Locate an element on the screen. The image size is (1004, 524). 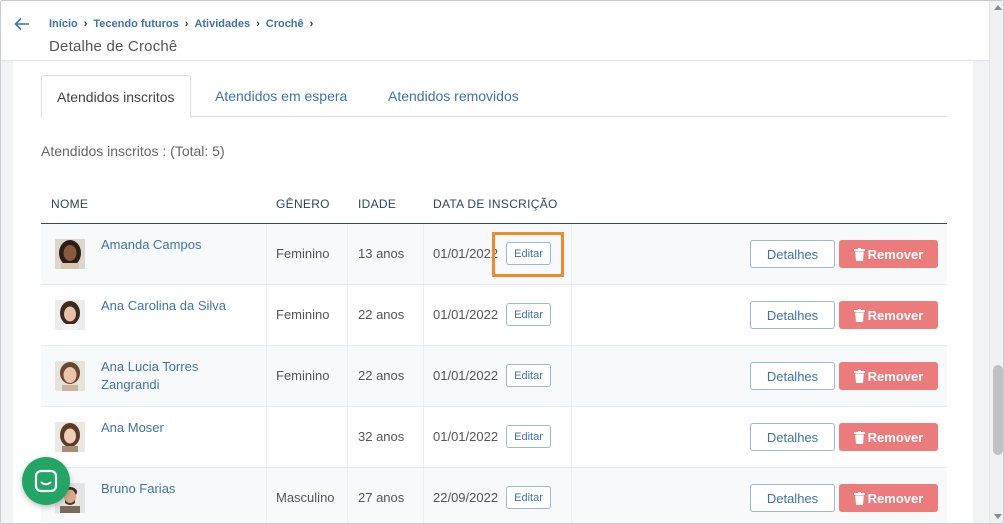
chat-icon is located at coordinates (46, 481).